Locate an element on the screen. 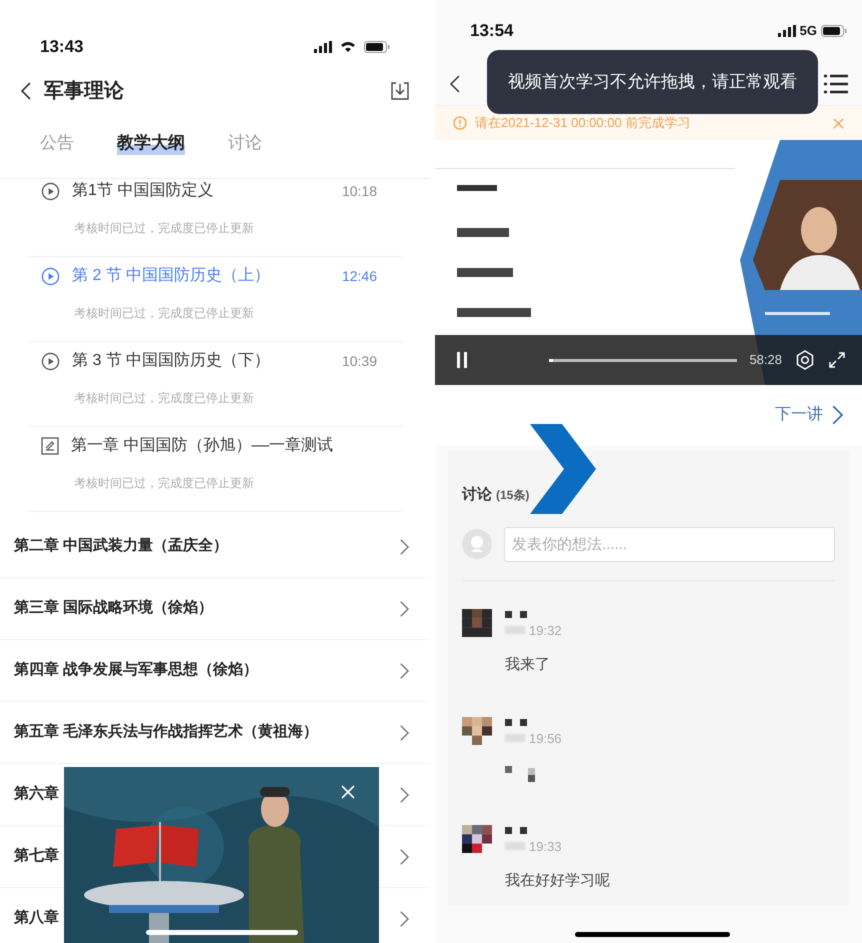 This screenshot has height=943, width=862. comment-text: 我来了 is located at coordinates (528, 665).